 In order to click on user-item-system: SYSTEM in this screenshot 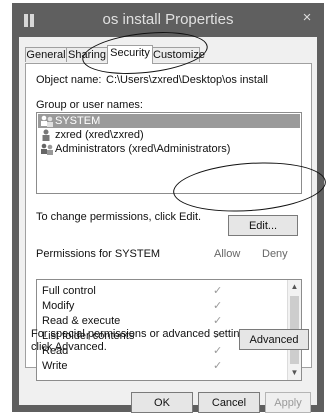, I will do `click(169, 121)`.